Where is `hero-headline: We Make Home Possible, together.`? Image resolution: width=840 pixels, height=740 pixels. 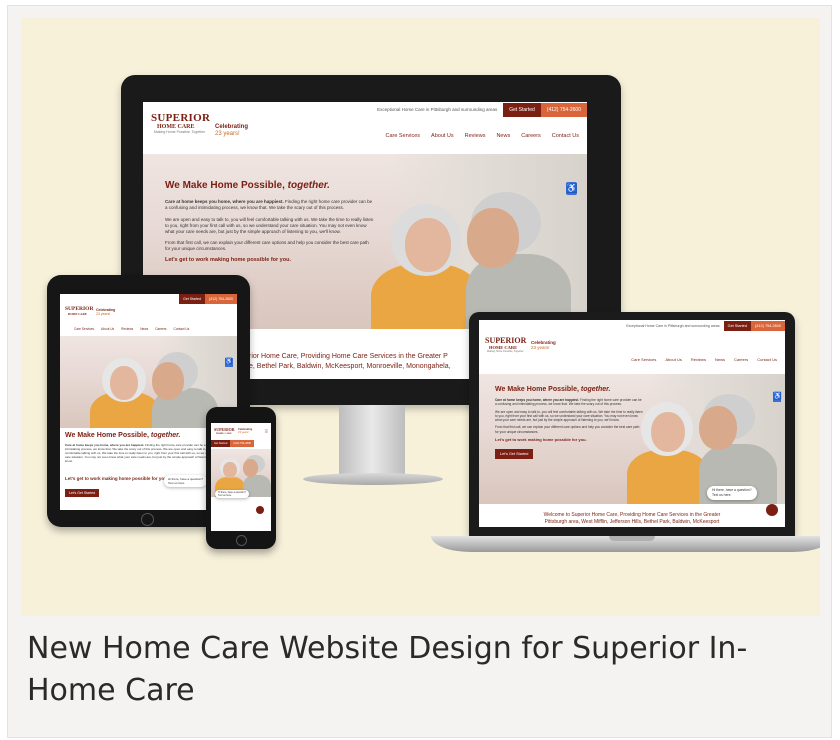 hero-headline: We Make Home Possible, together. is located at coordinates (270, 185).